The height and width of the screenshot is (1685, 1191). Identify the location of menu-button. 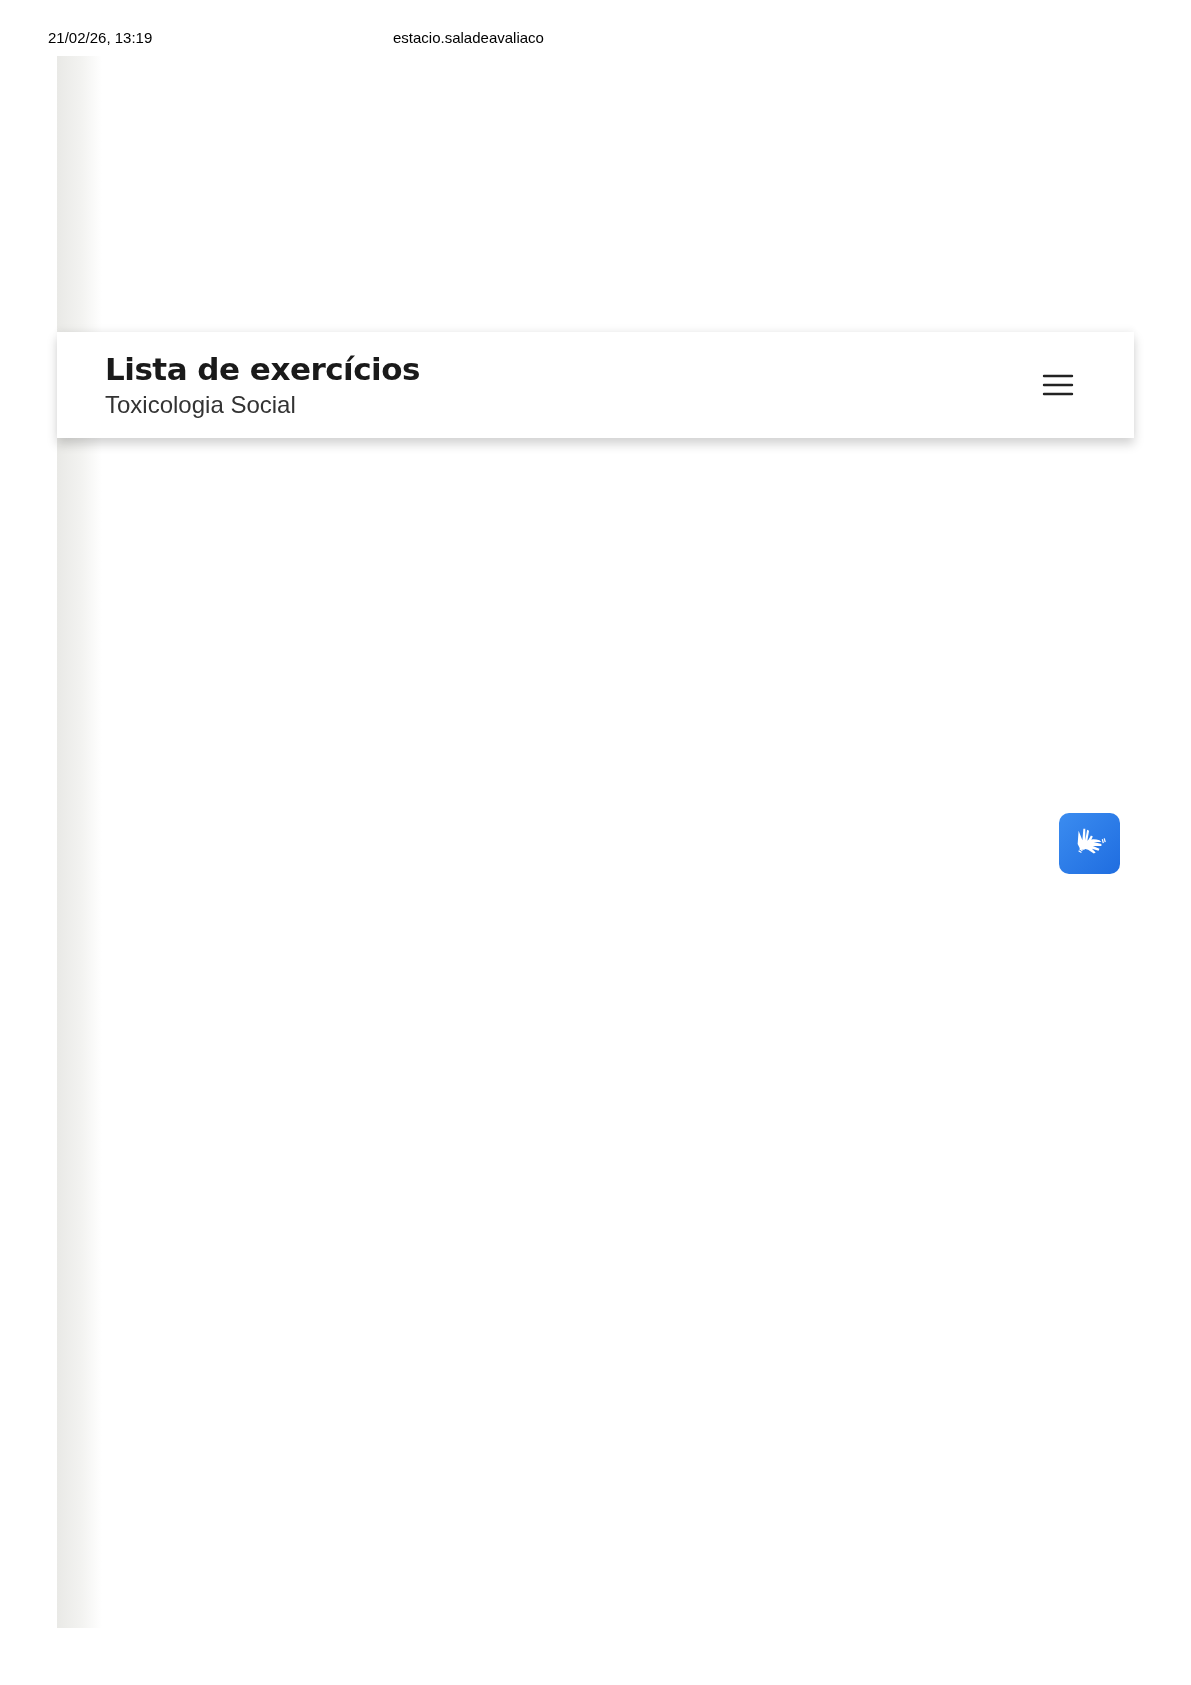
(1058, 385).